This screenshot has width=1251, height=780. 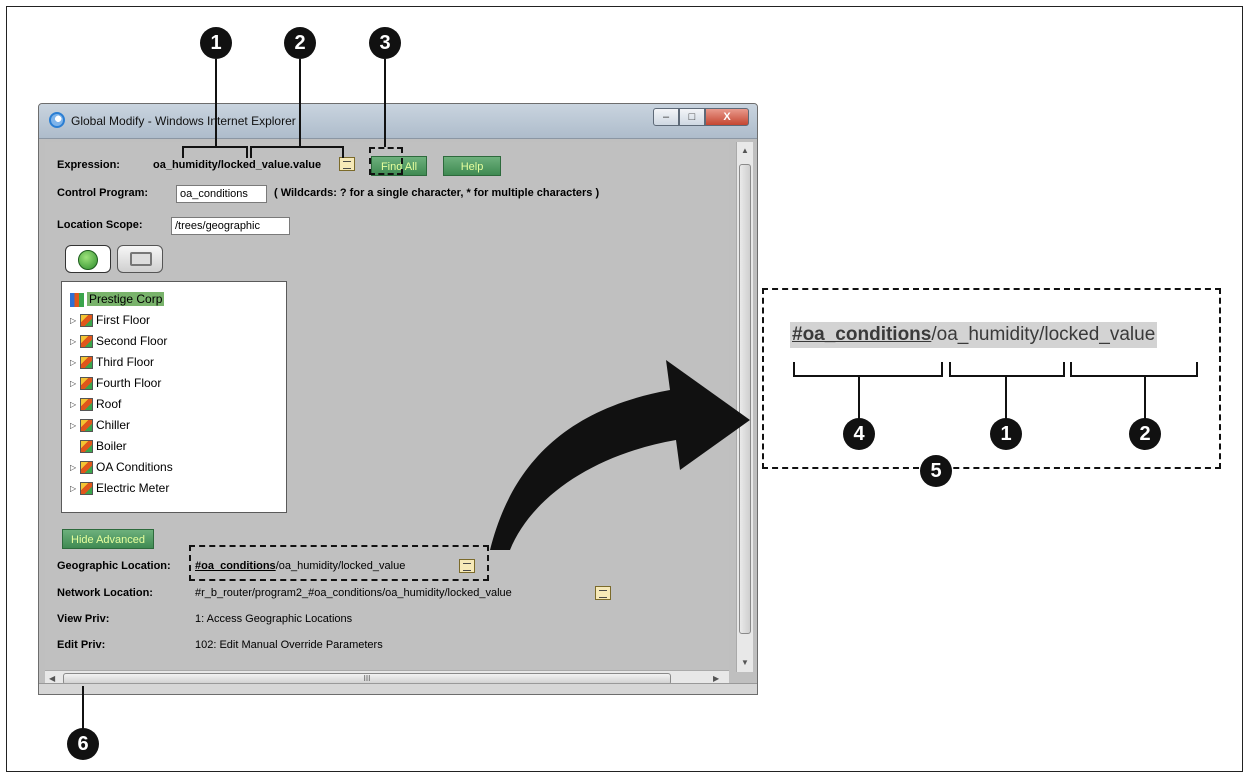 What do you see at coordinates (237, 165) in the screenshot?
I see `expression-value: oa_humidity/locked_value.value` at bounding box center [237, 165].